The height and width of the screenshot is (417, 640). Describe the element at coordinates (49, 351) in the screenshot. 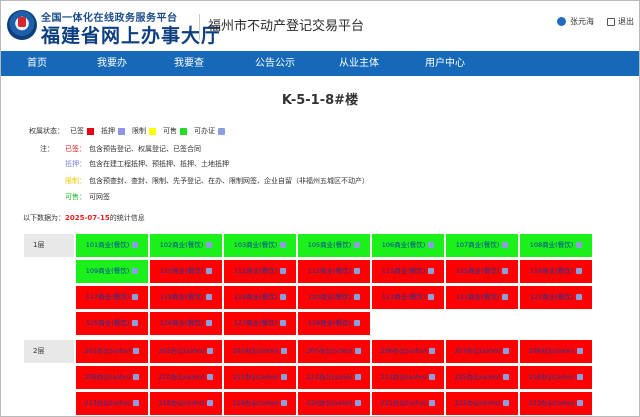

I see `floor-label: 2层` at that location.